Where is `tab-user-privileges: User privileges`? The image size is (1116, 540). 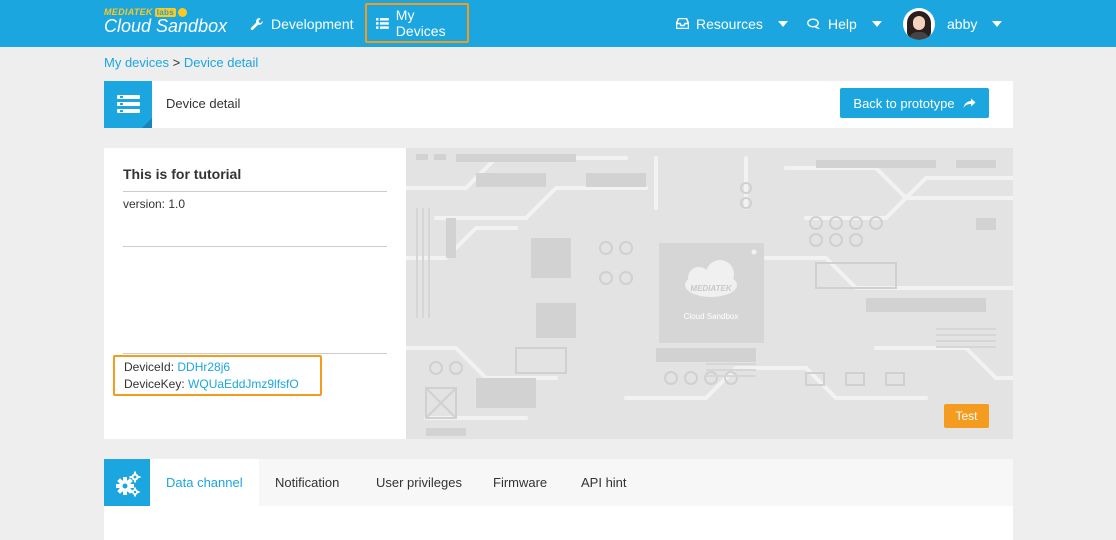
tab-user-privileges: User privileges is located at coordinates (419, 482).